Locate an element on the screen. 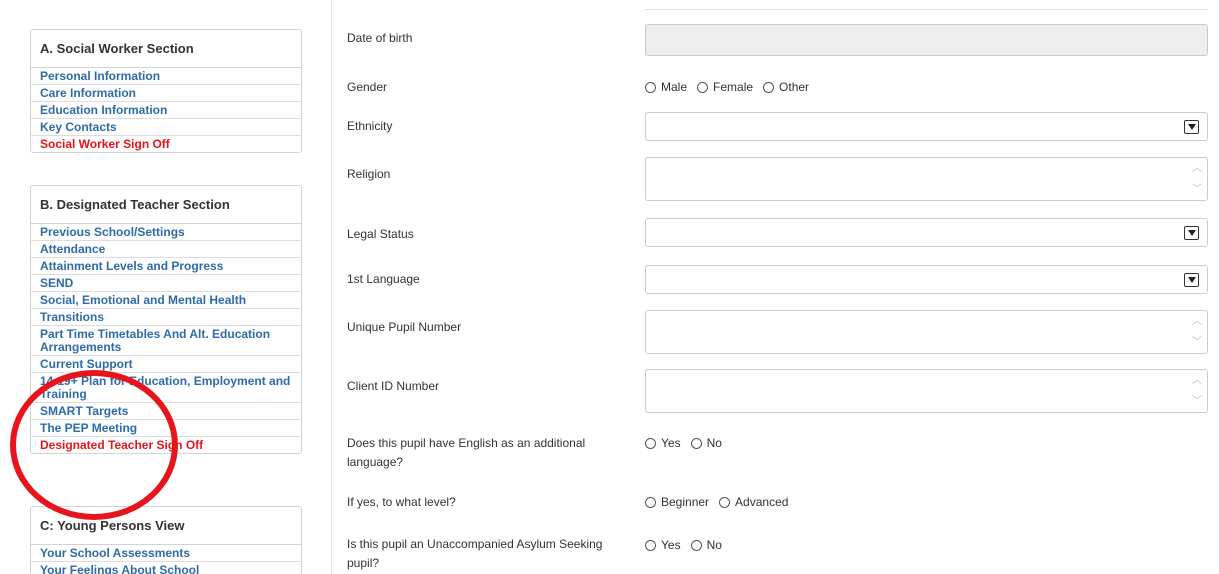 This screenshot has width=1219, height=574. date-of-birth-field is located at coordinates (926, 40).